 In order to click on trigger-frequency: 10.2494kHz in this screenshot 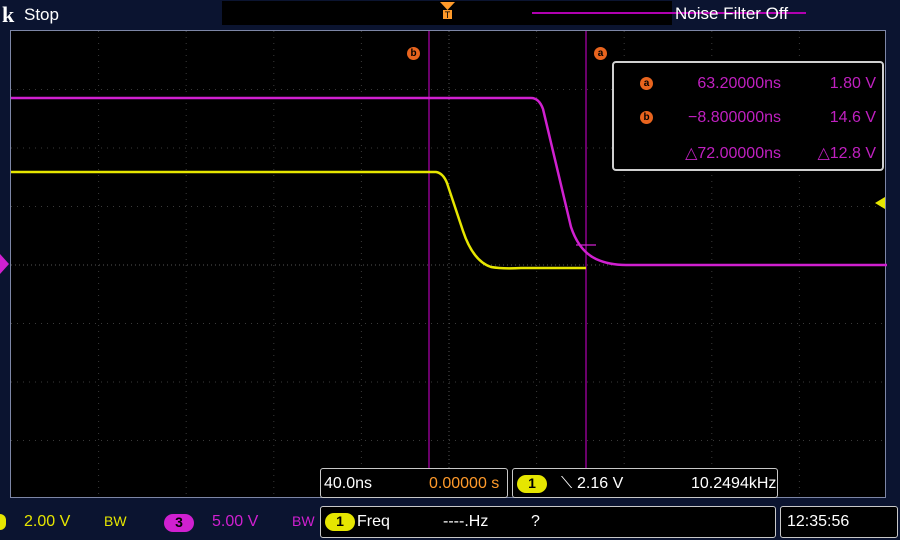, I will do `click(734, 483)`.